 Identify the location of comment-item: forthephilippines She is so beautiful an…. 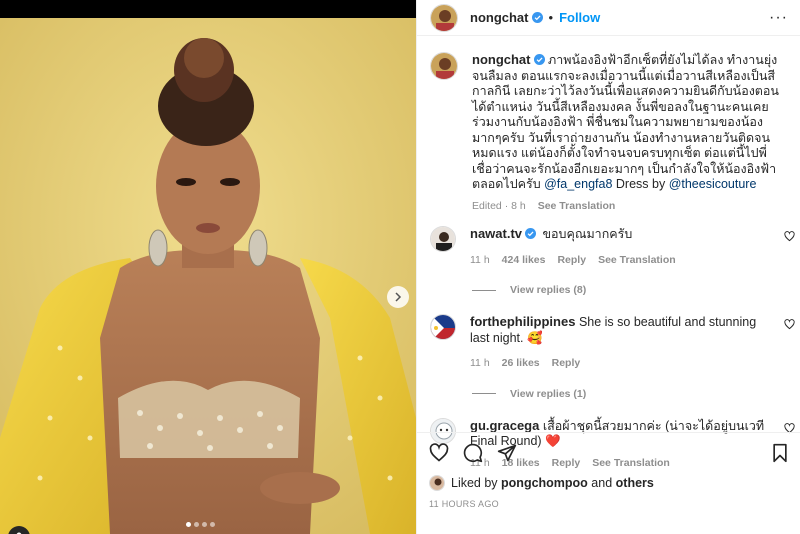
(608, 343).